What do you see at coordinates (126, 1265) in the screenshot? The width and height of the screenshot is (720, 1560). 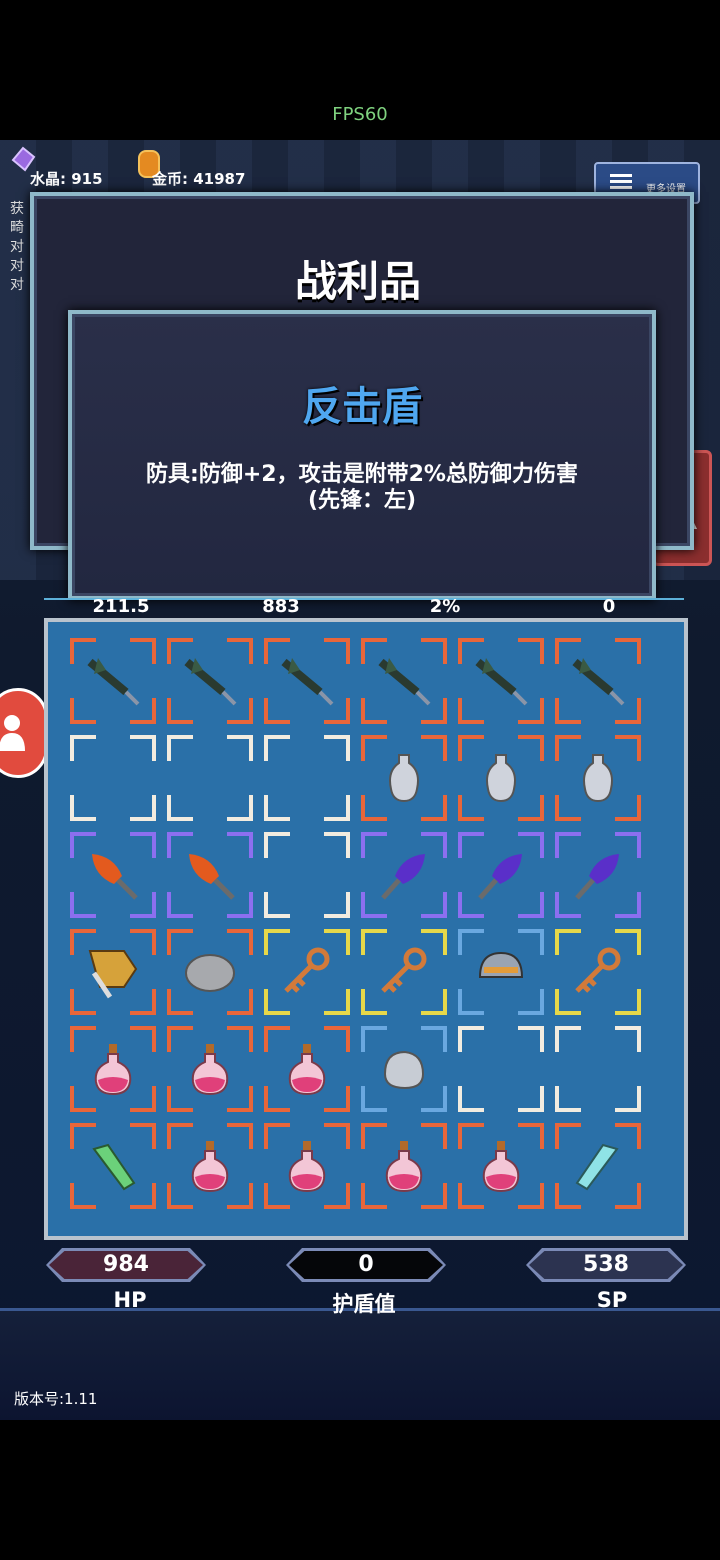 I see `hp-value: 984` at bounding box center [126, 1265].